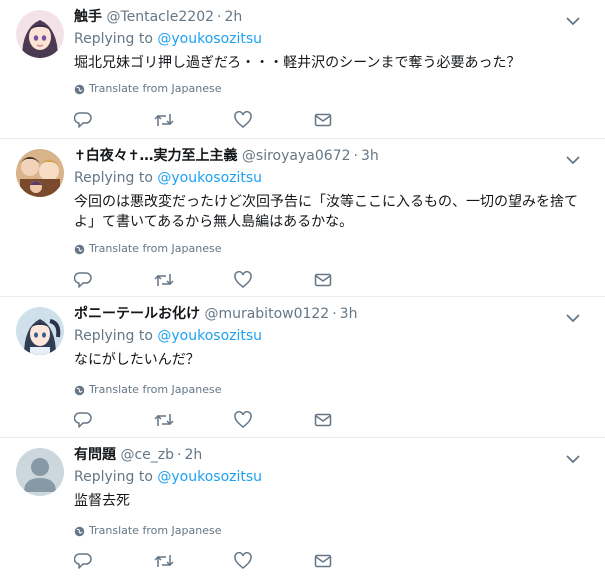  What do you see at coordinates (88, 17) in the screenshot?
I see `display-name: 触手` at bounding box center [88, 17].